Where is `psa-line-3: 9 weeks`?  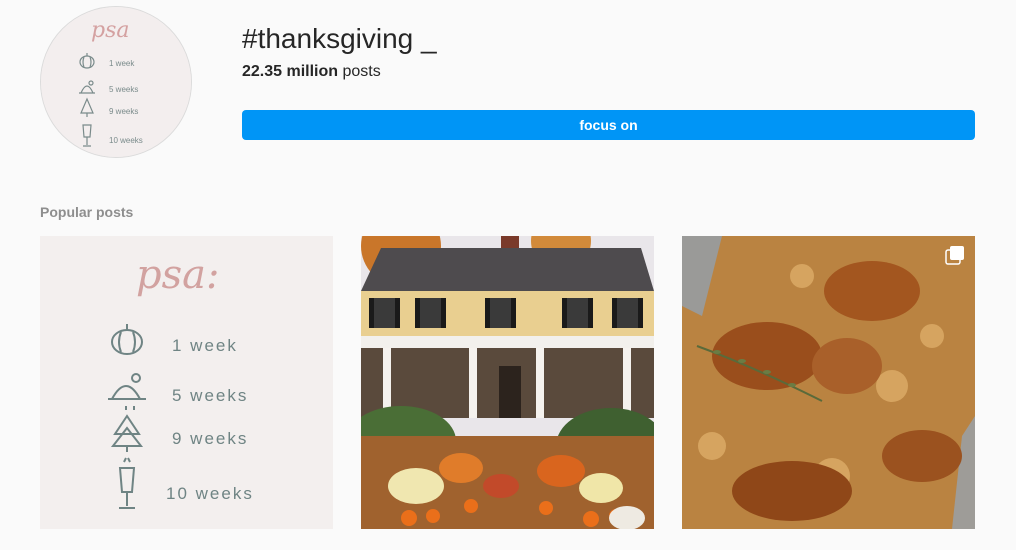 psa-line-3: 9 weeks is located at coordinates (210, 438).